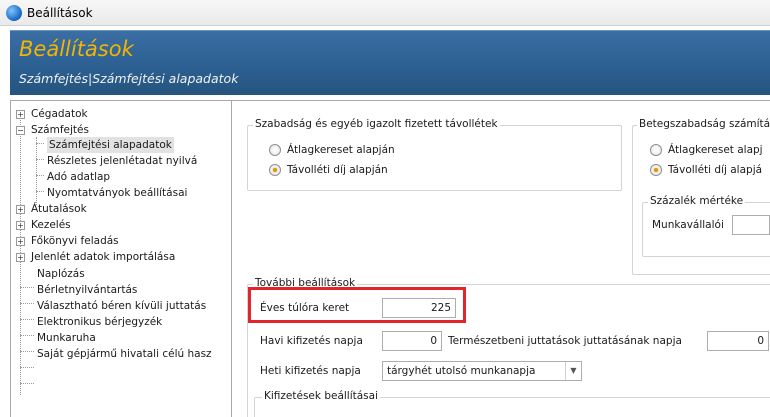 This screenshot has height=417, width=770. What do you see at coordinates (75, 241) in the screenshot?
I see `sidebar-item-fokonyvi-feladas: Főkönyvi feladás` at bounding box center [75, 241].